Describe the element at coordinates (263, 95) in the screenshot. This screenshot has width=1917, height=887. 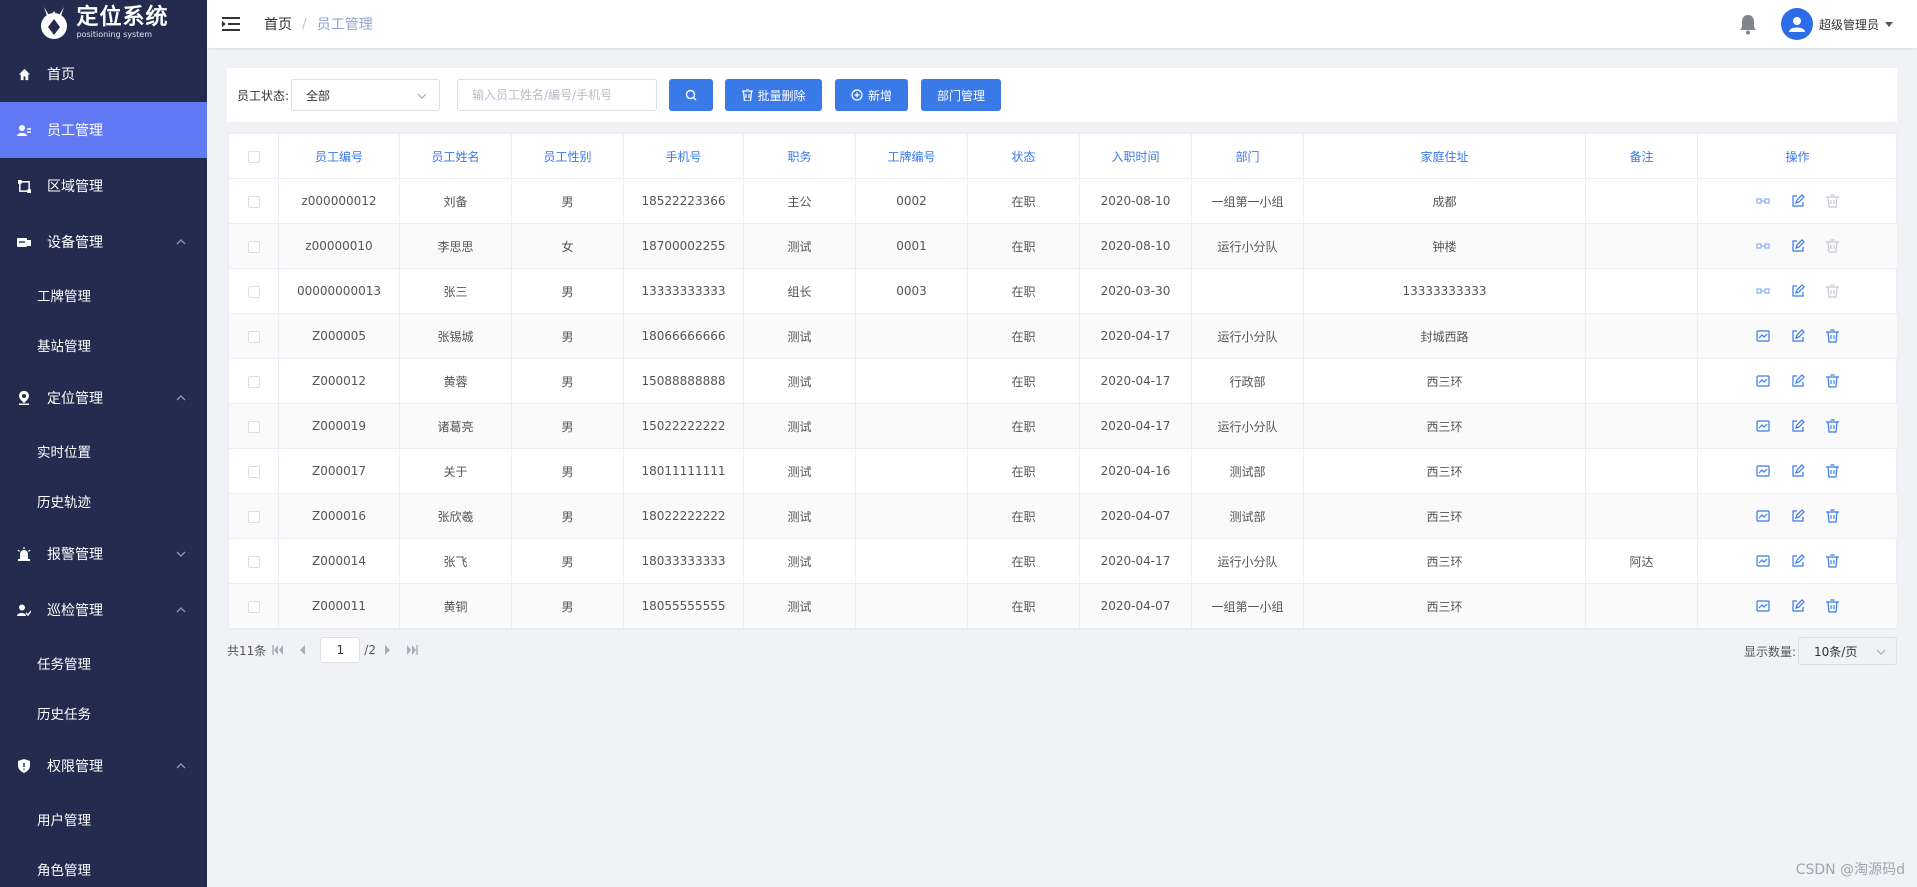
I see `status-filter-label: 员工状态:` at that location.